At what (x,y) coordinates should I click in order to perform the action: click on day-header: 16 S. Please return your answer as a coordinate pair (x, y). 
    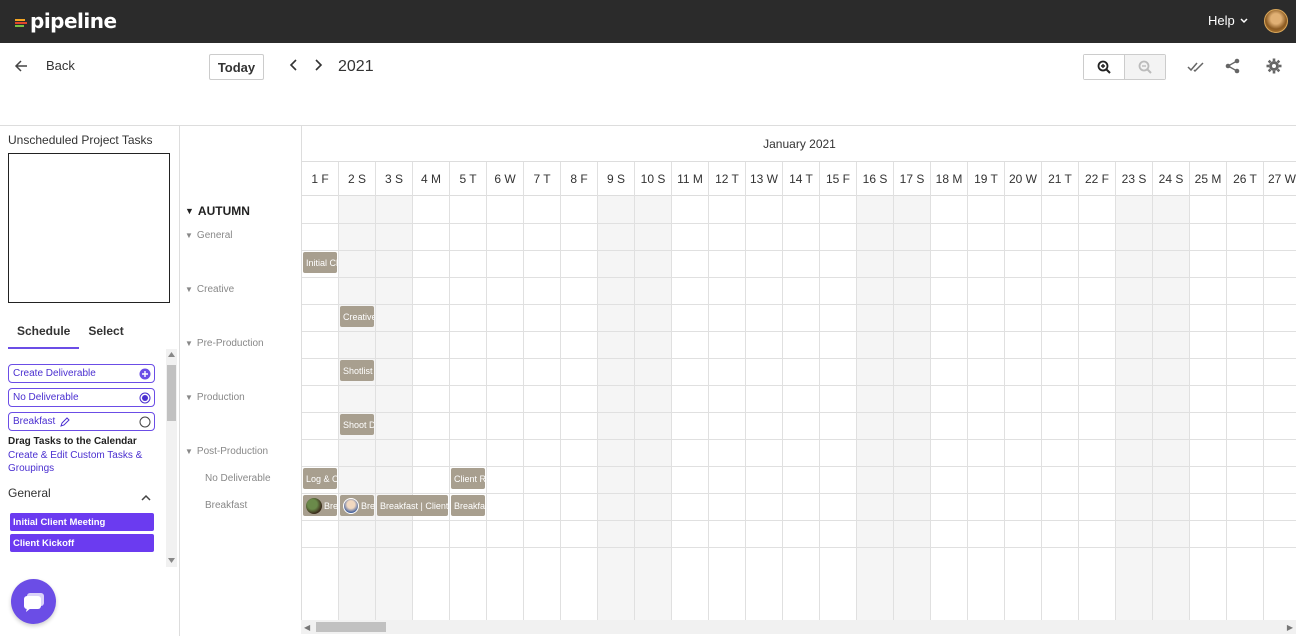
    Looking at the image, I should click on (875, 179).